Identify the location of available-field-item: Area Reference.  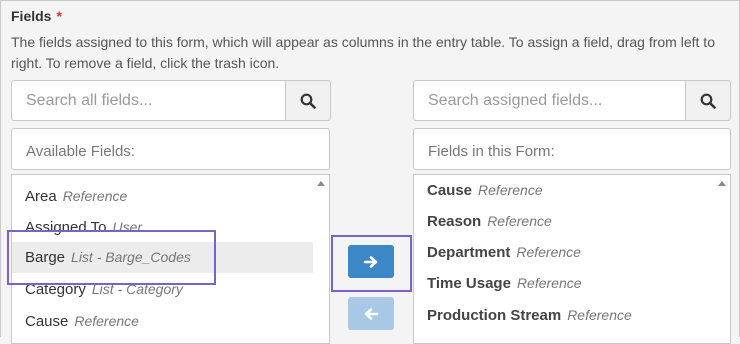
(162, 196).